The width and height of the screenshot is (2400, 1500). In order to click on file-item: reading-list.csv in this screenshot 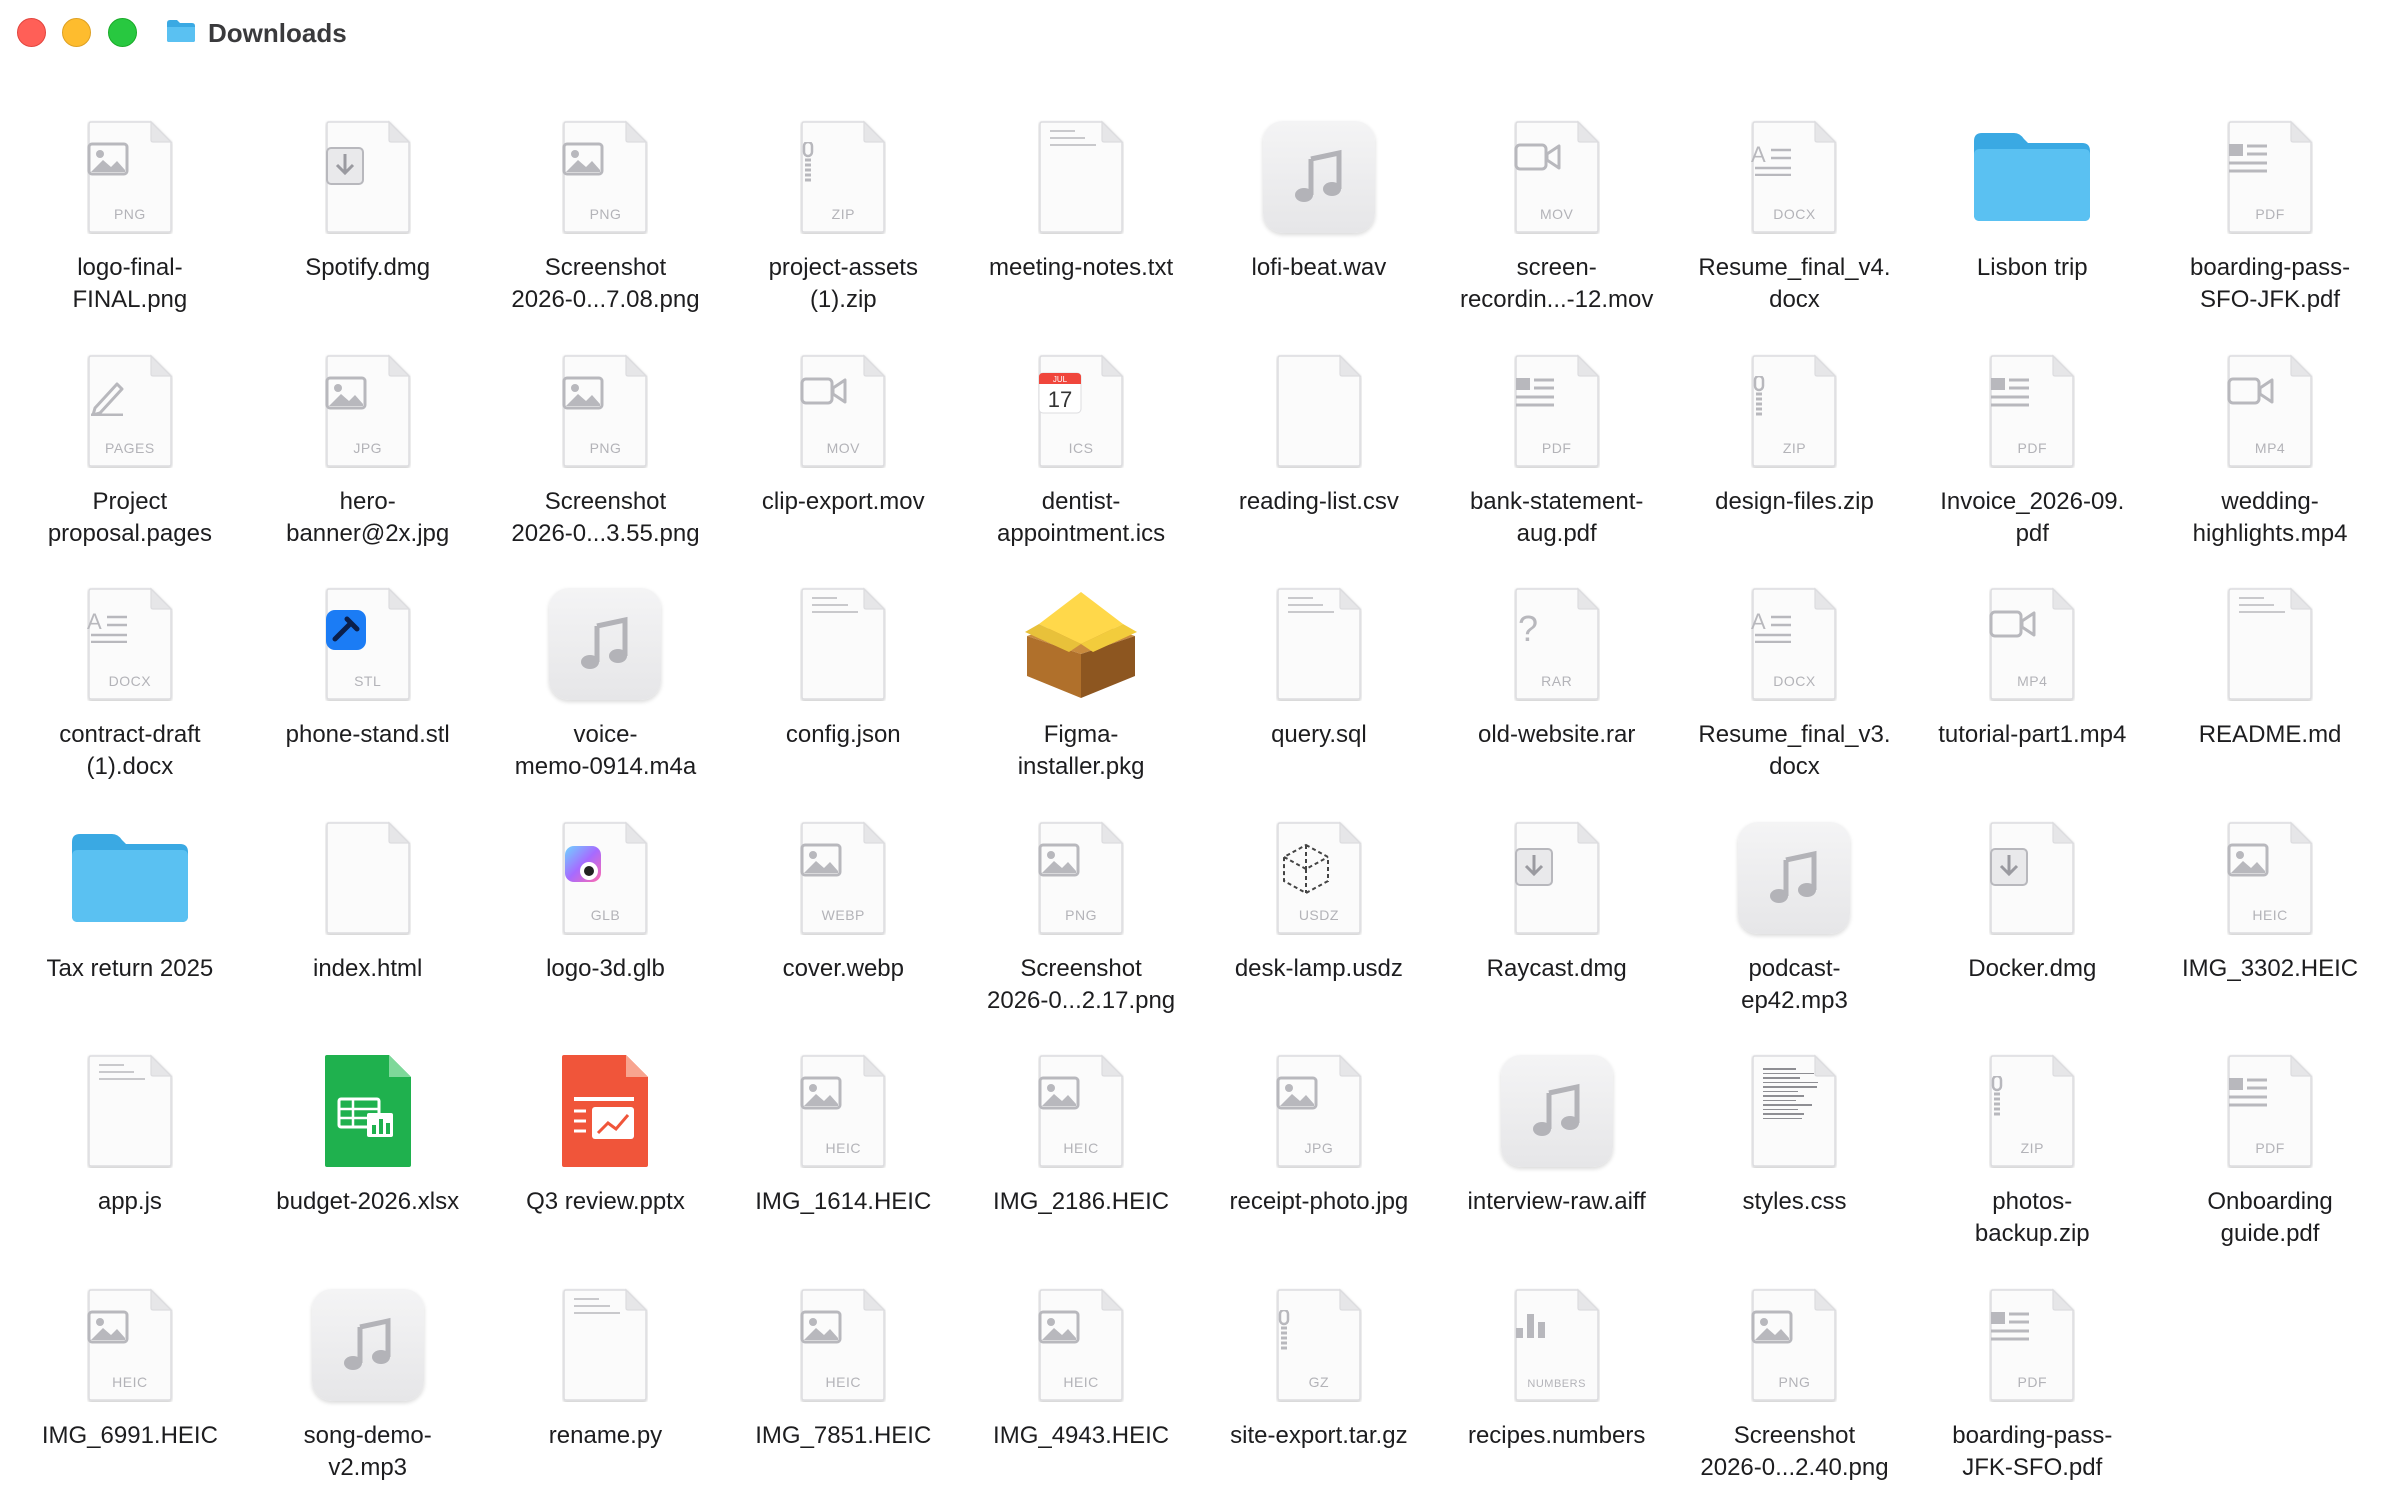, I will do `click(1319, 463)`.